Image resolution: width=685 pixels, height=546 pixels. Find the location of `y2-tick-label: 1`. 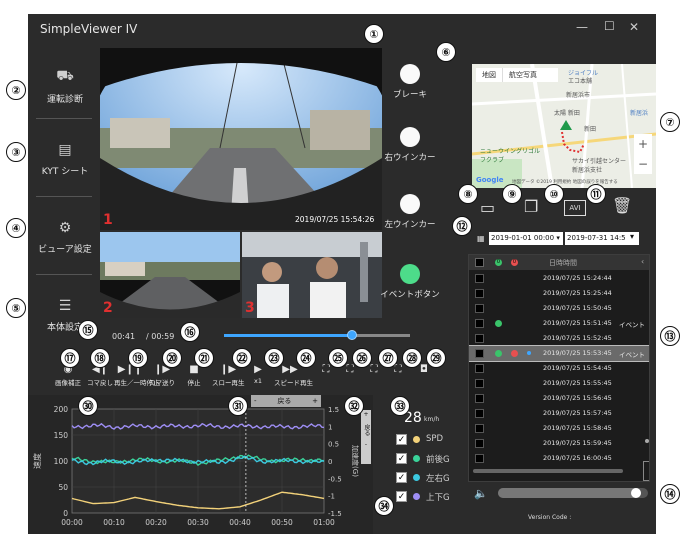

y2-tick-label: 1 is located at coordinates (330, 427).